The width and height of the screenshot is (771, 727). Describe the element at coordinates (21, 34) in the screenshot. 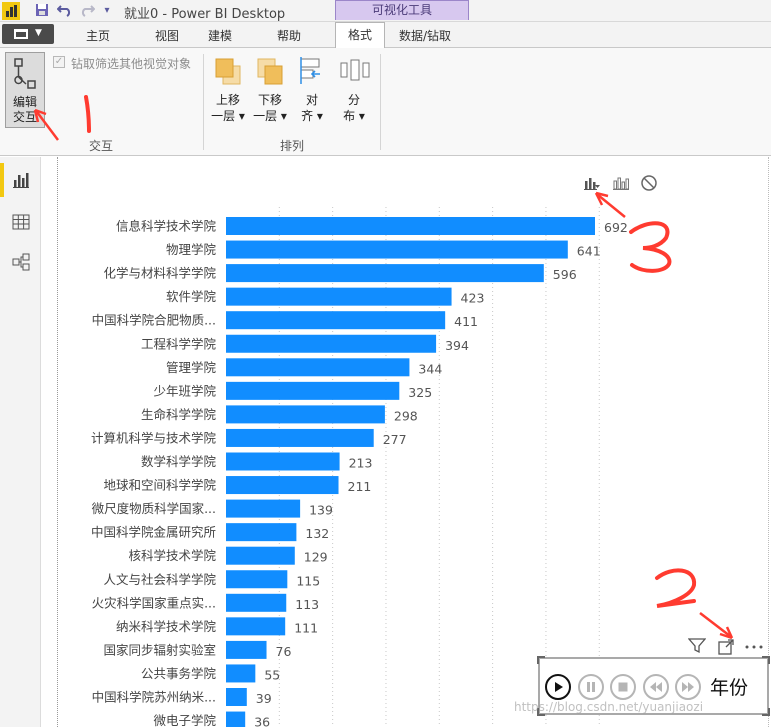

I see `file-menu-icon` at that location.